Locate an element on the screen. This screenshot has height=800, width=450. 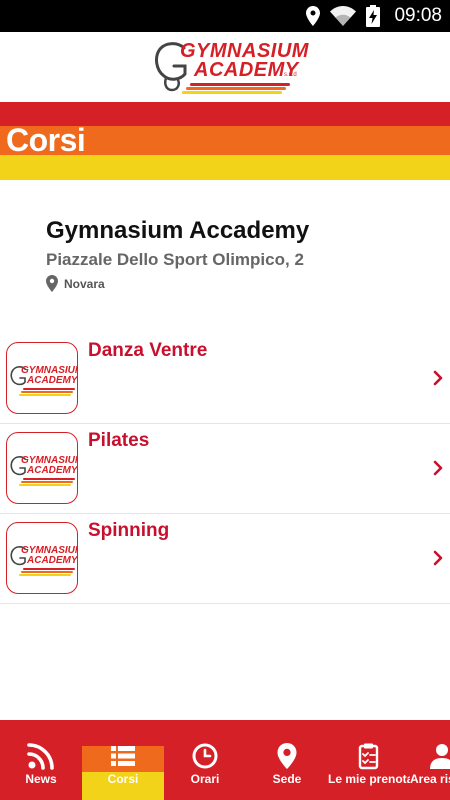
nav-item-sede: Sede is located at coordinates (287, 760).